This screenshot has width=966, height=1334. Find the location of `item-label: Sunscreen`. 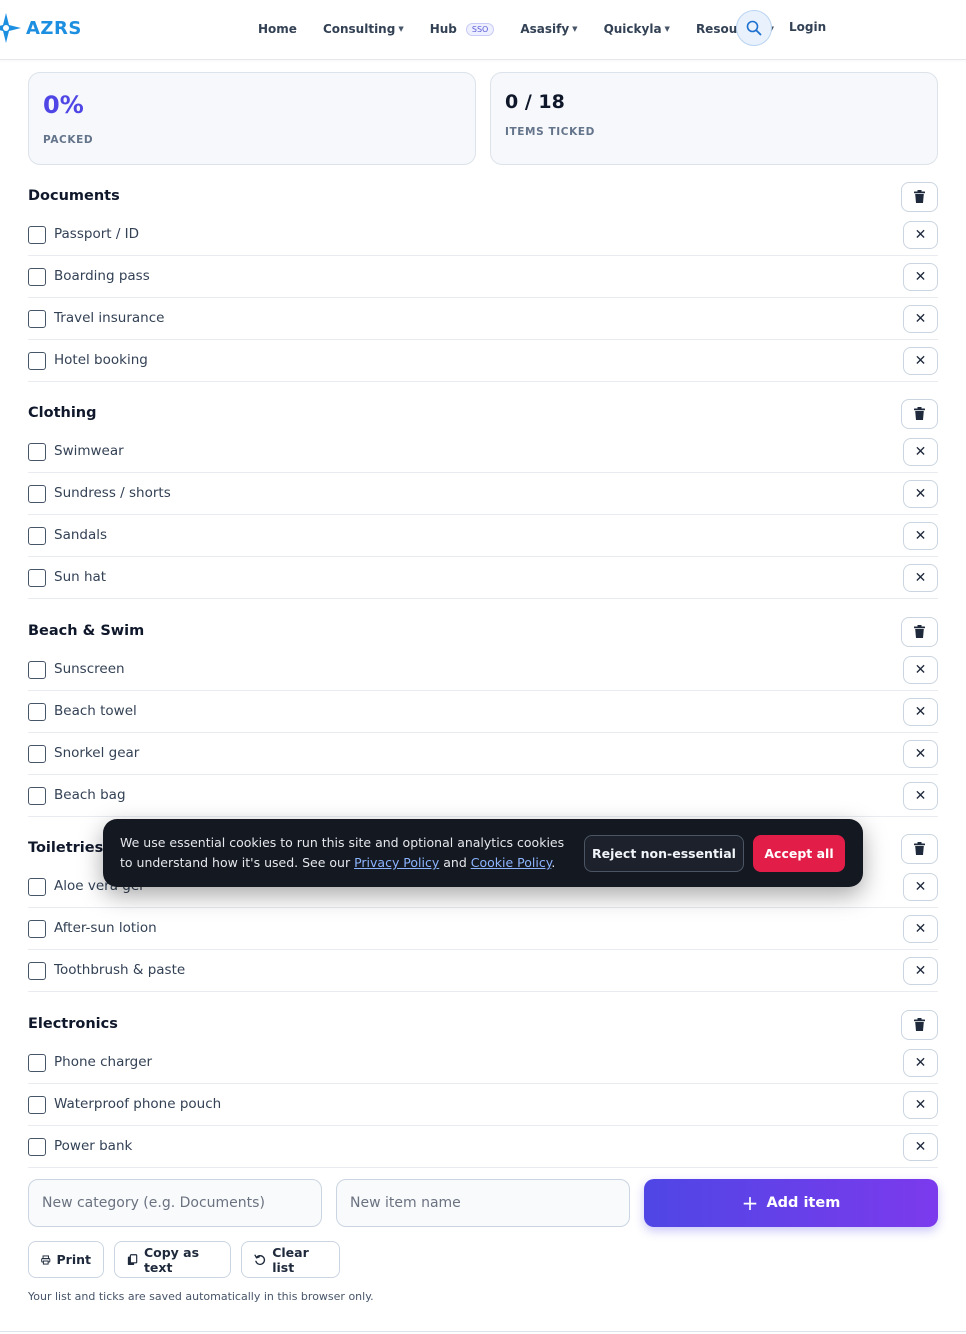

item-label: Sunscreen is located at coordinates (89, 669).